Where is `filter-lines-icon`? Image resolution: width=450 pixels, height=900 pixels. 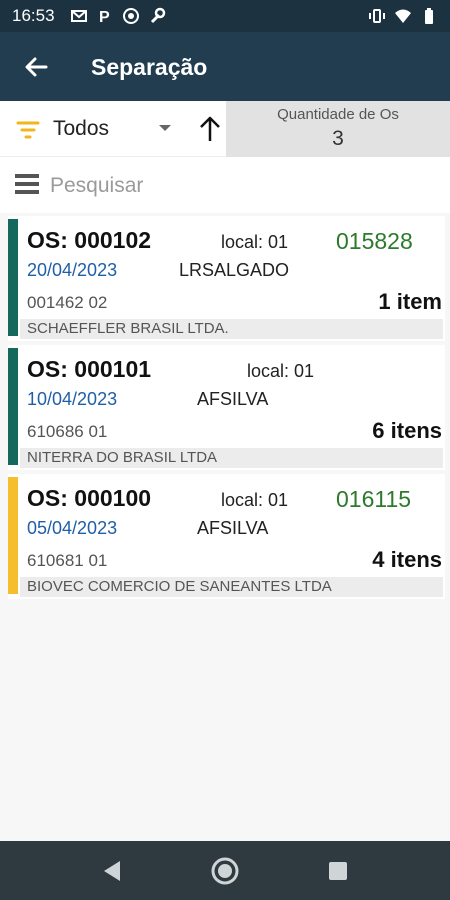 filter-lines-icon is located at coordinates (28, 130).